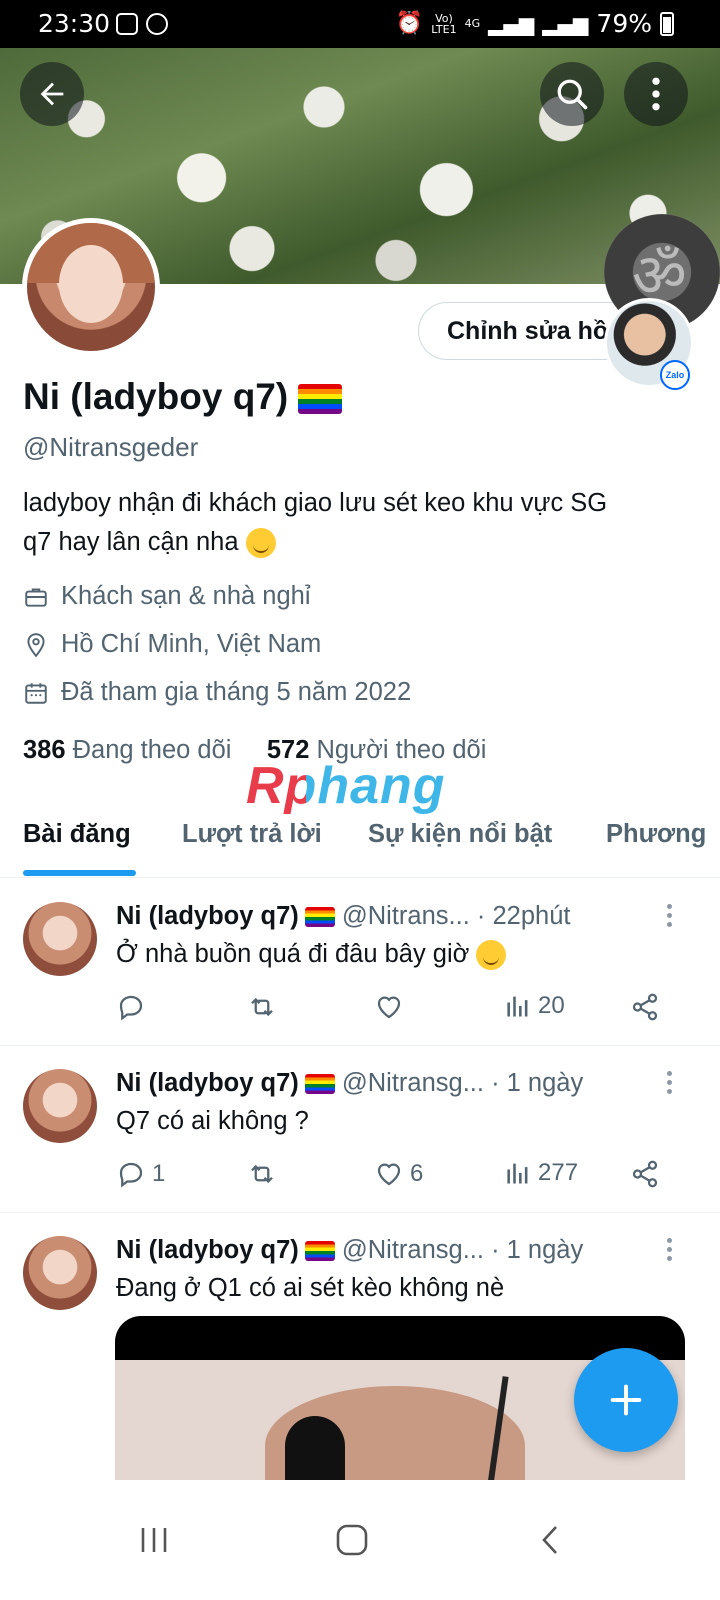 This screenshot has height=1600, width=720. What do you see at coordinates (675, 375) in the screenshot?
I see `zalo-badge: Zalo` at bounding box center [675, 375].